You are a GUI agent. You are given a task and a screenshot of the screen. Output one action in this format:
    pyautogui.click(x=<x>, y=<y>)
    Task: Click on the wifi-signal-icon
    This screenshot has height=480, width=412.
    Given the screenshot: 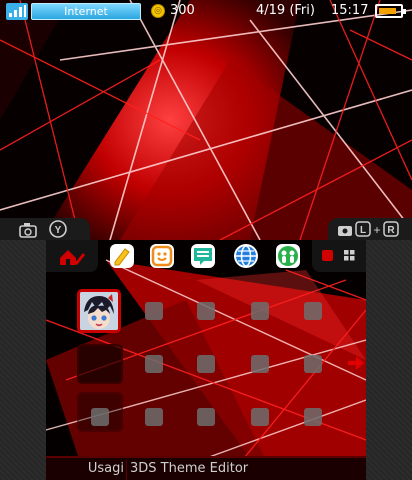 What is the action you would take?
    pyautogui.click(x=17, y=11)
    